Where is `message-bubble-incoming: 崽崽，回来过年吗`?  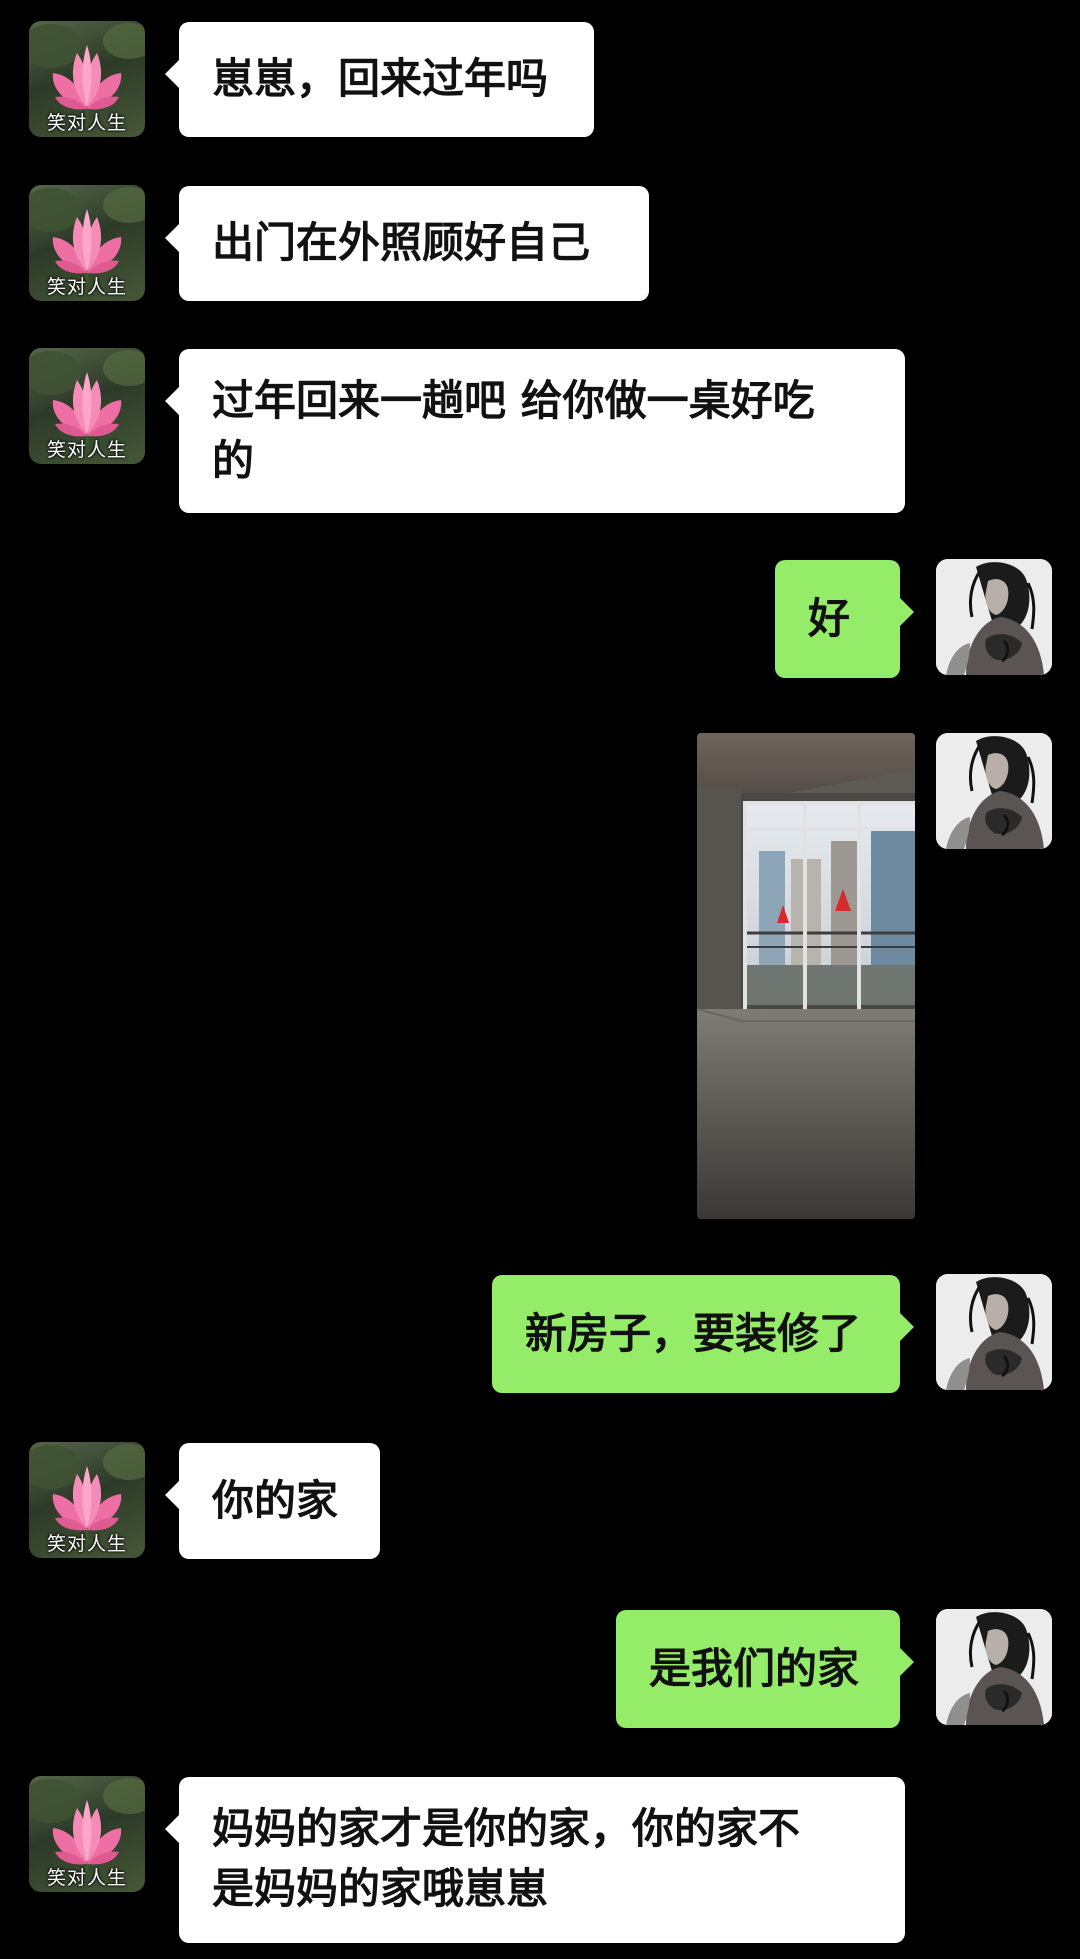
message-bubble-incoming: 崽崽，回来过年吗 is located at coordinates (379, 79).